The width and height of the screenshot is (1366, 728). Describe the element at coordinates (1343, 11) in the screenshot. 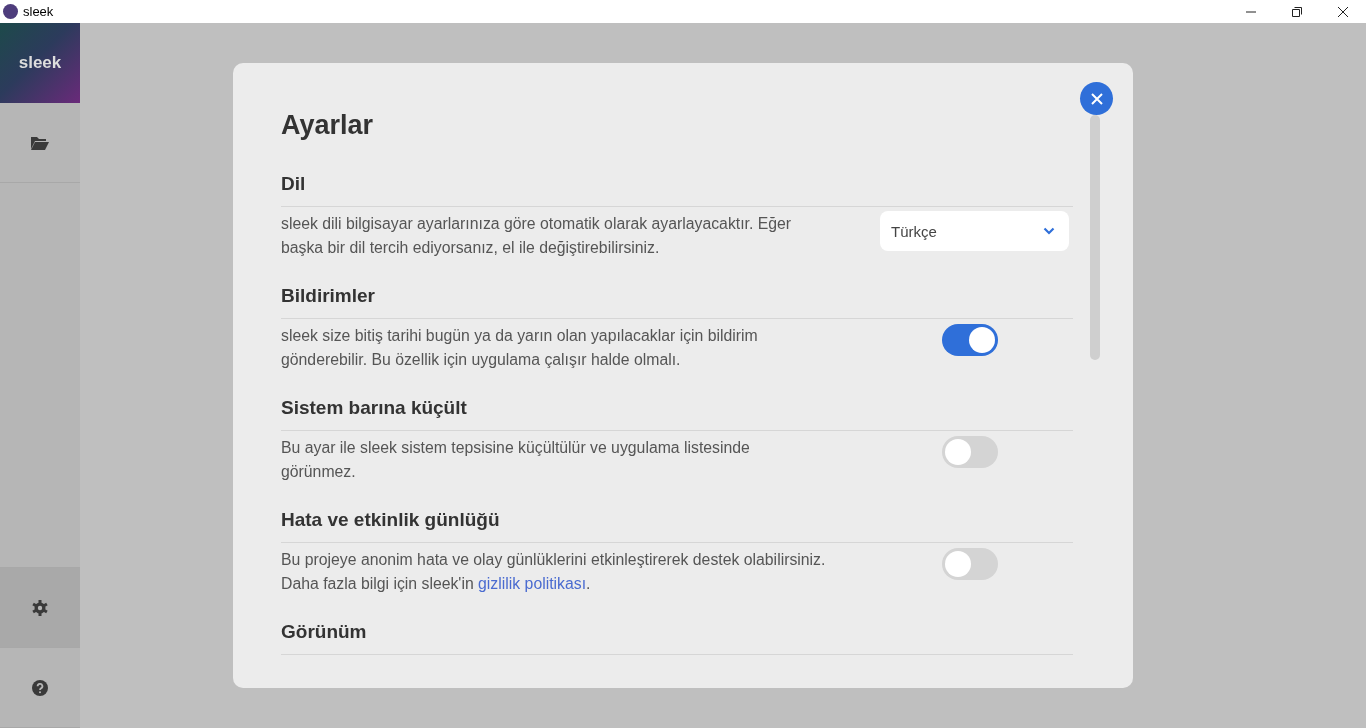

I see `close-icon` at that location.